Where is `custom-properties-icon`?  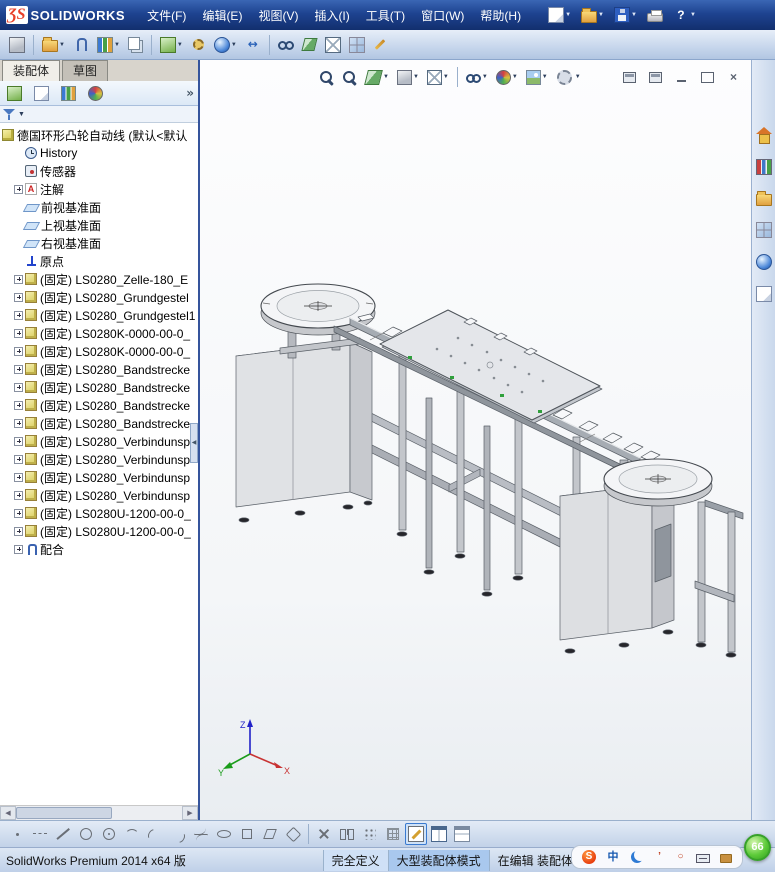
custom-properties-icon is located at coordinates (764, 294).